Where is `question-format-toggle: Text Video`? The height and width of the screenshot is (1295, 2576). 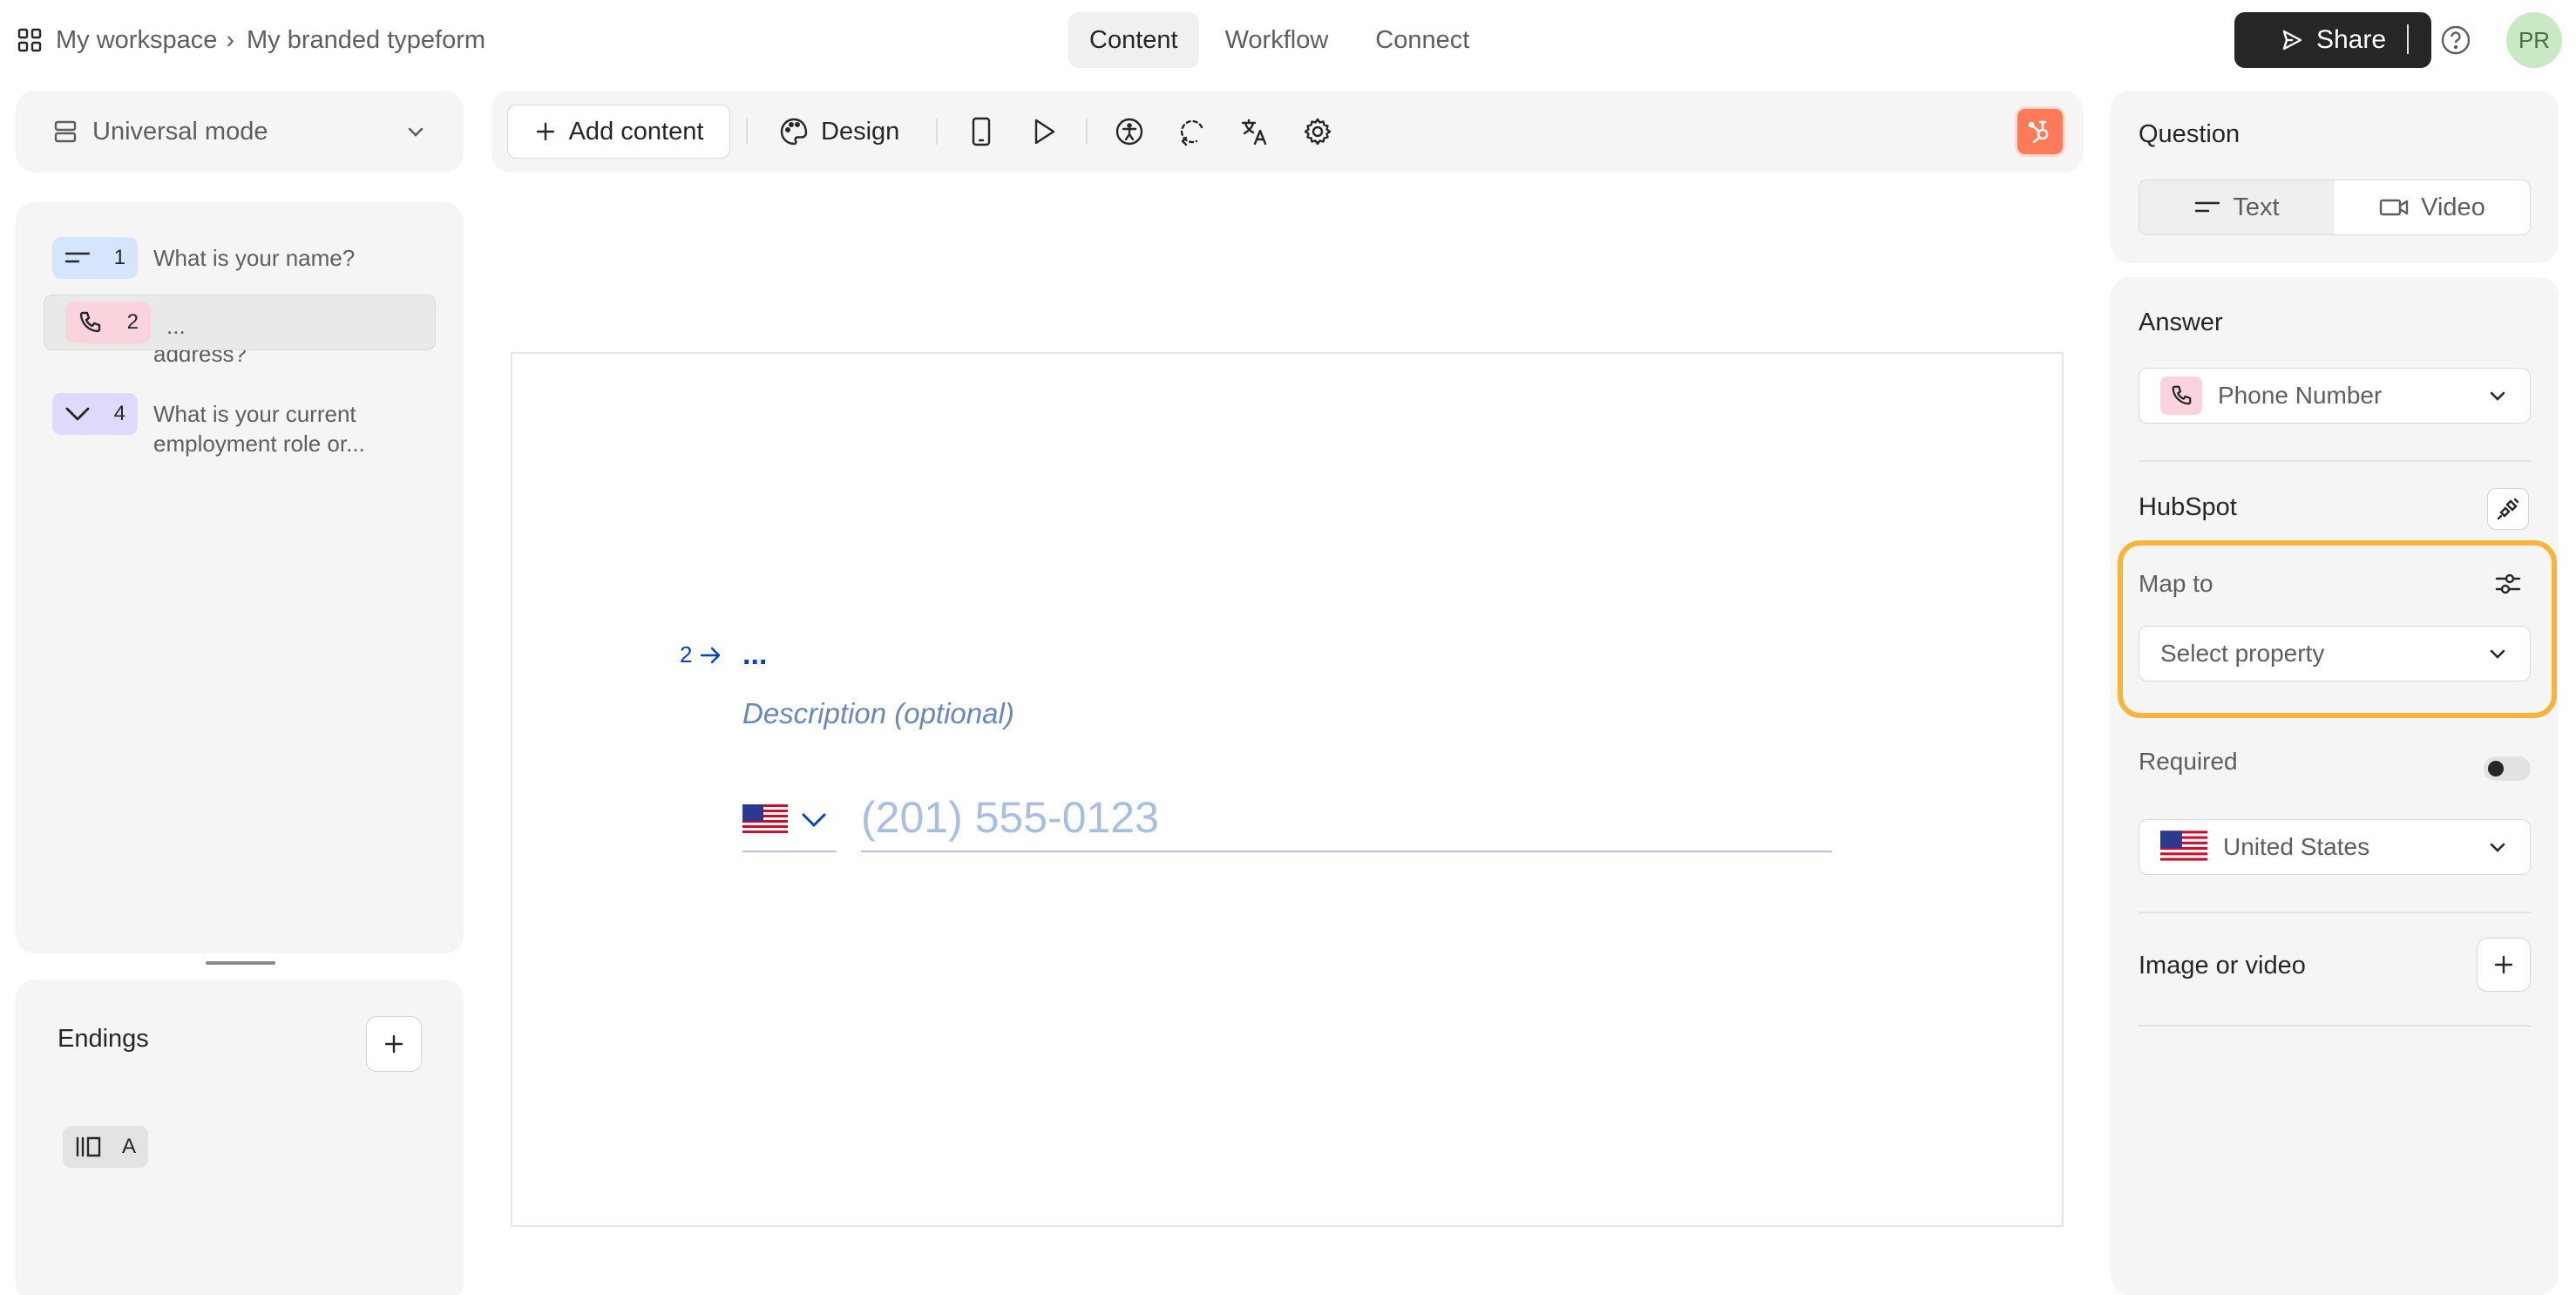 question-format-toggle: Text Video is located at coordinates (2335, 207).